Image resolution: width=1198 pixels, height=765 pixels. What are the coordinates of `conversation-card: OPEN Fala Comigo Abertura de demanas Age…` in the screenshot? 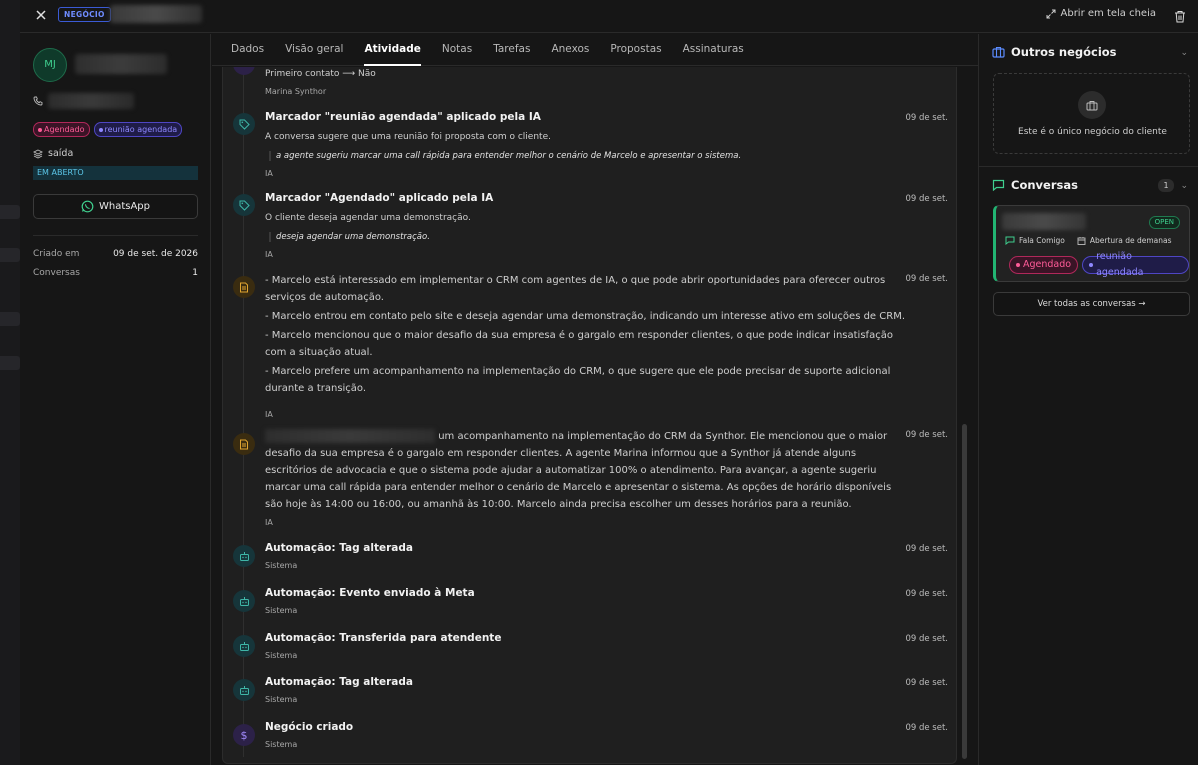 It's located at (1091, 243).